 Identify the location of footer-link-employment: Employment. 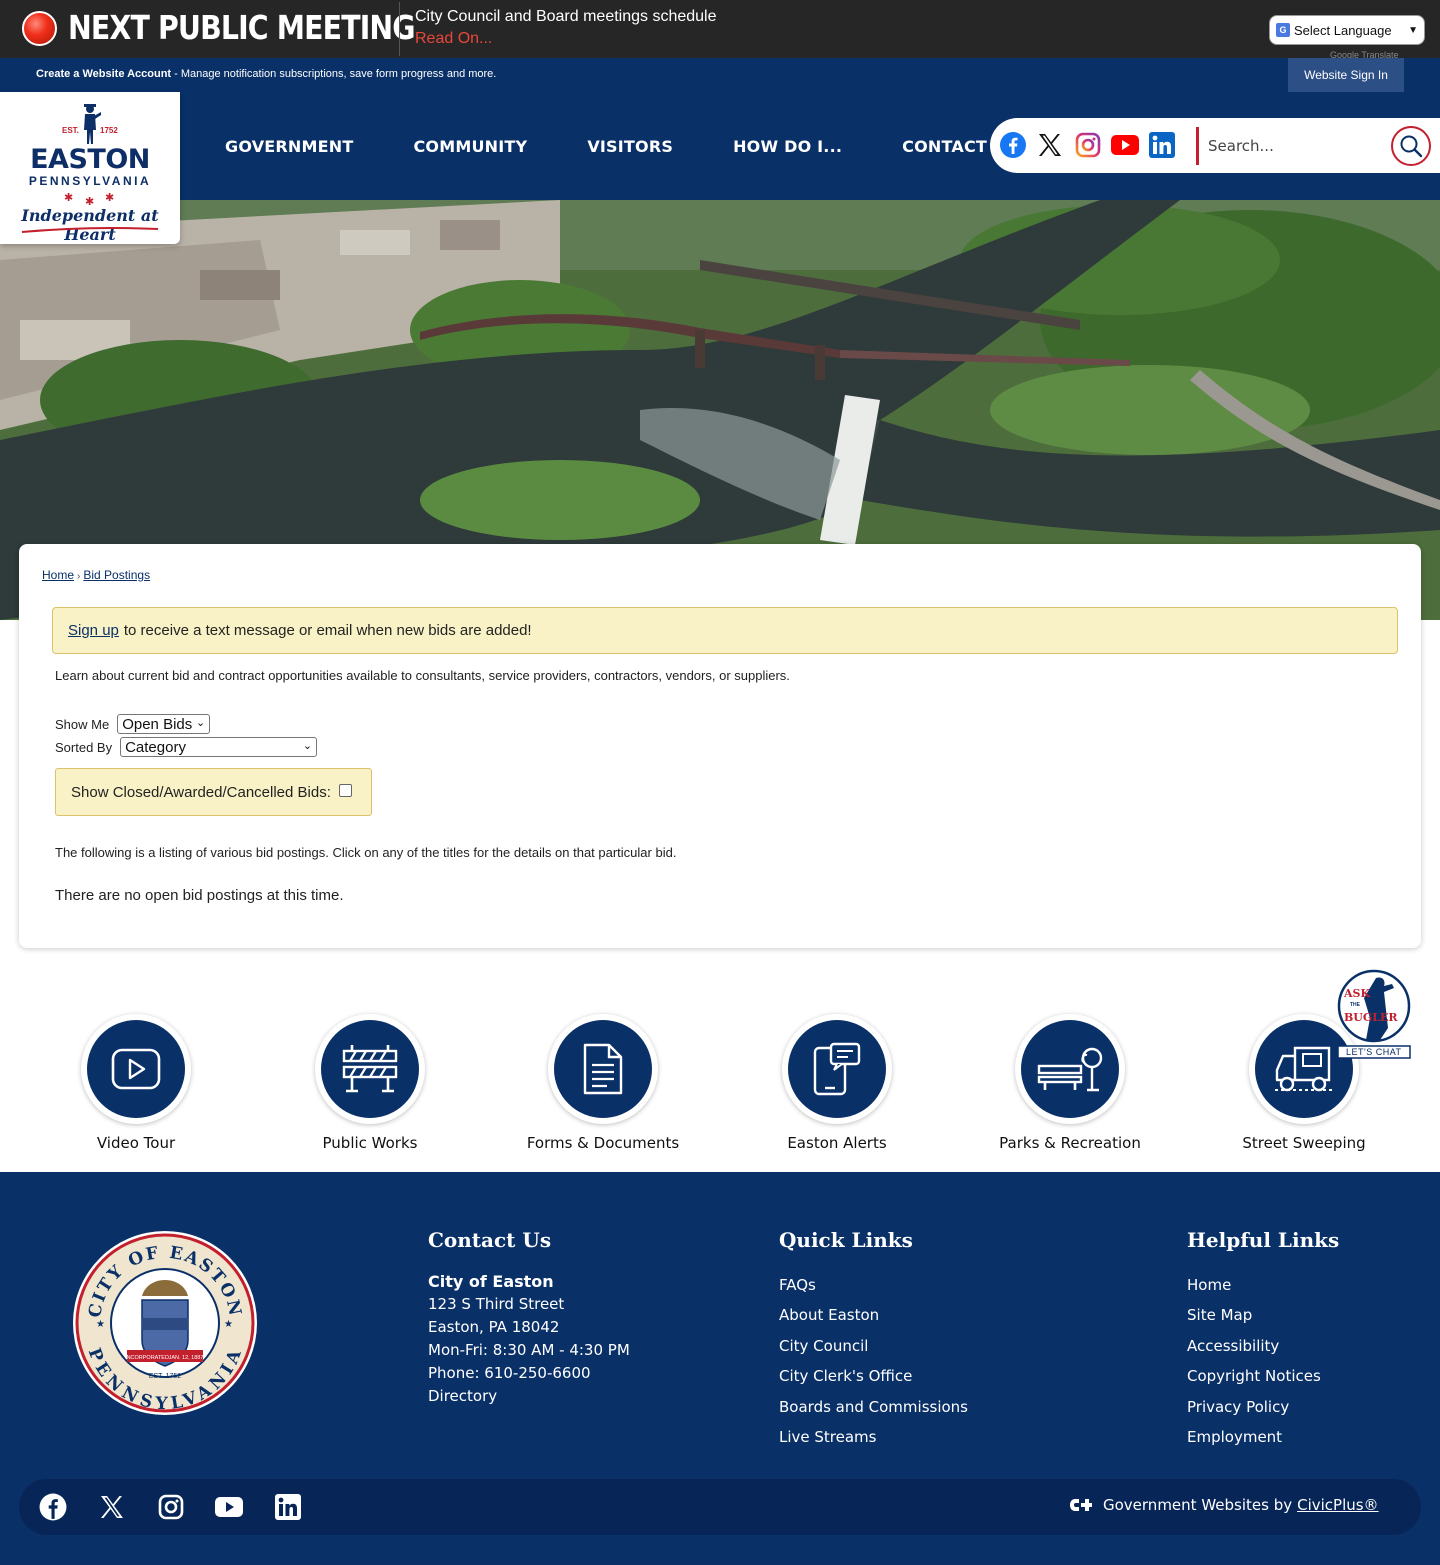
(1263, 1437).